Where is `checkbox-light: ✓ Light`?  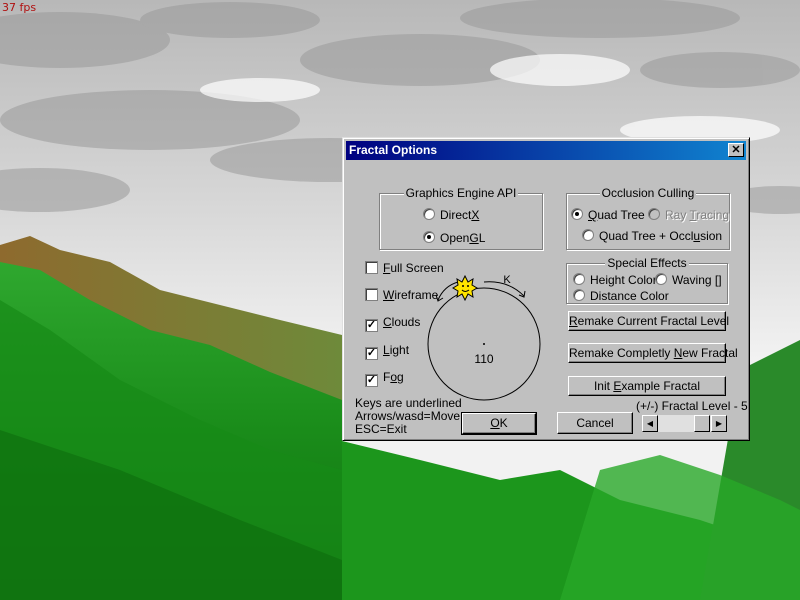
checkbox-light: ✓ Light is located at coordinates (387, 352).